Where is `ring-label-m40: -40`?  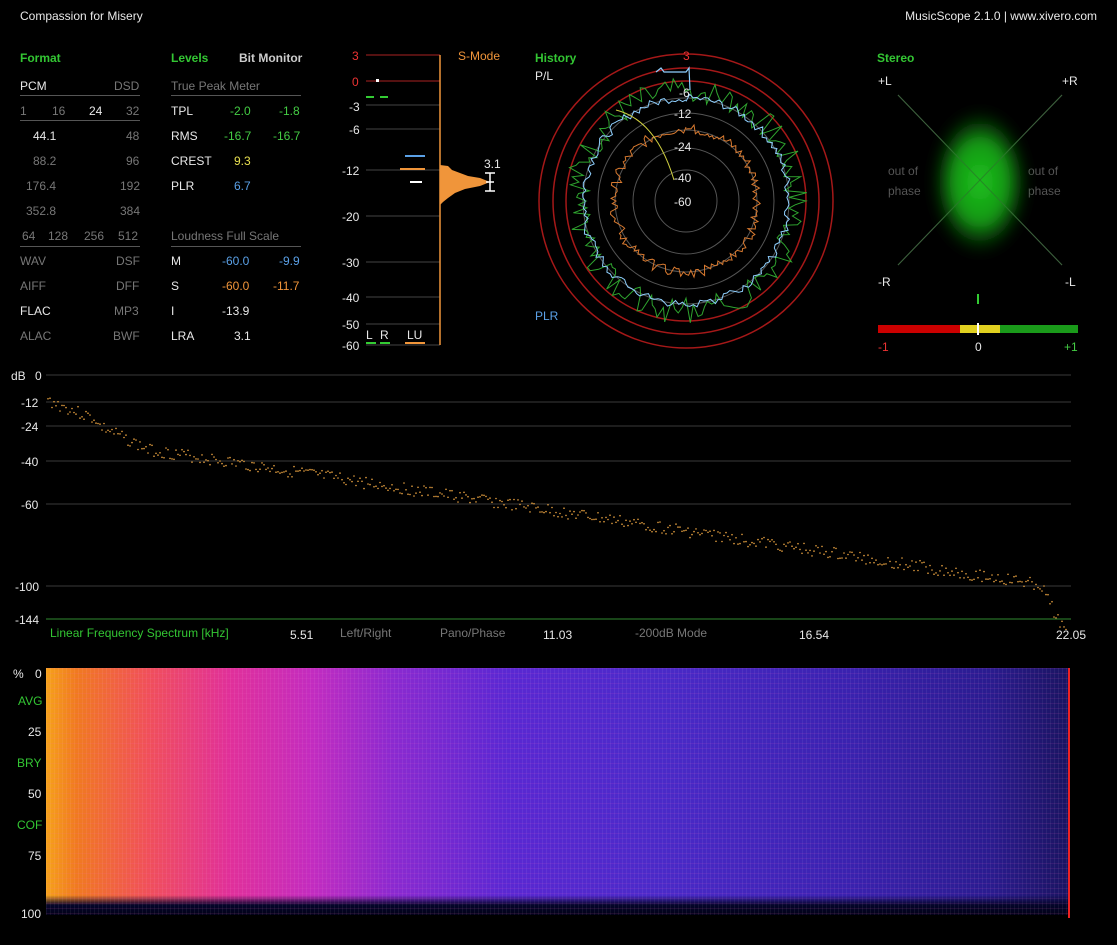 ring-label-m40: -40 is located at coordinates (683, 178).